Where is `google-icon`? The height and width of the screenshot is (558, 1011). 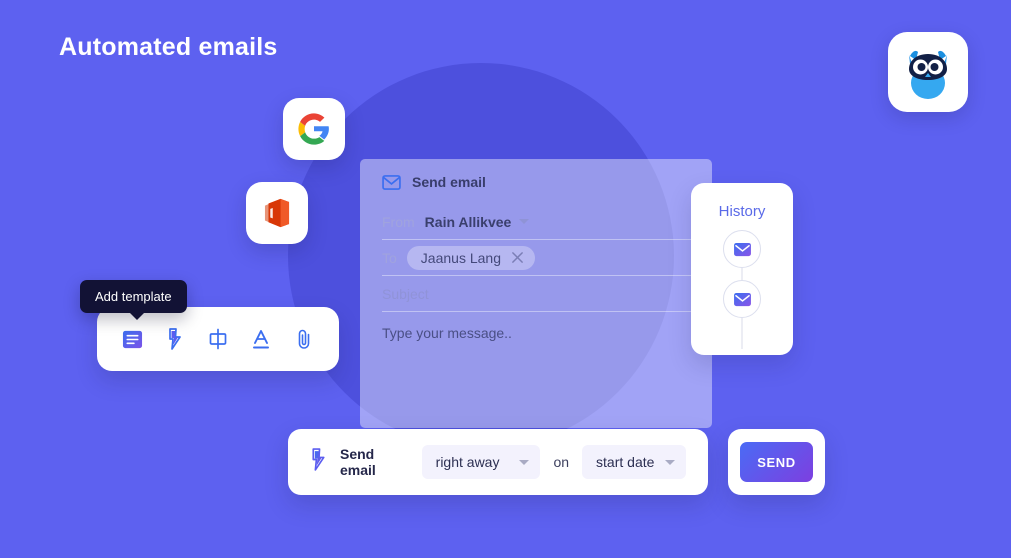
google-icon is located at coordinates (313, 129).